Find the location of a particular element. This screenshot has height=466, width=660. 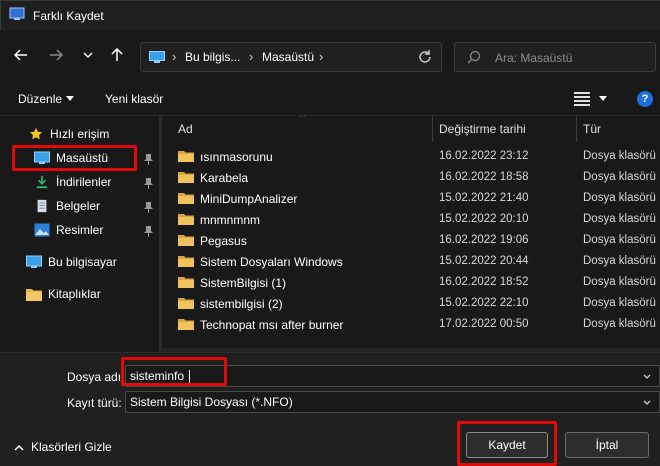

sidebar-item-this-pc: Bu bilgisayar is located at coordinates (71, 262).